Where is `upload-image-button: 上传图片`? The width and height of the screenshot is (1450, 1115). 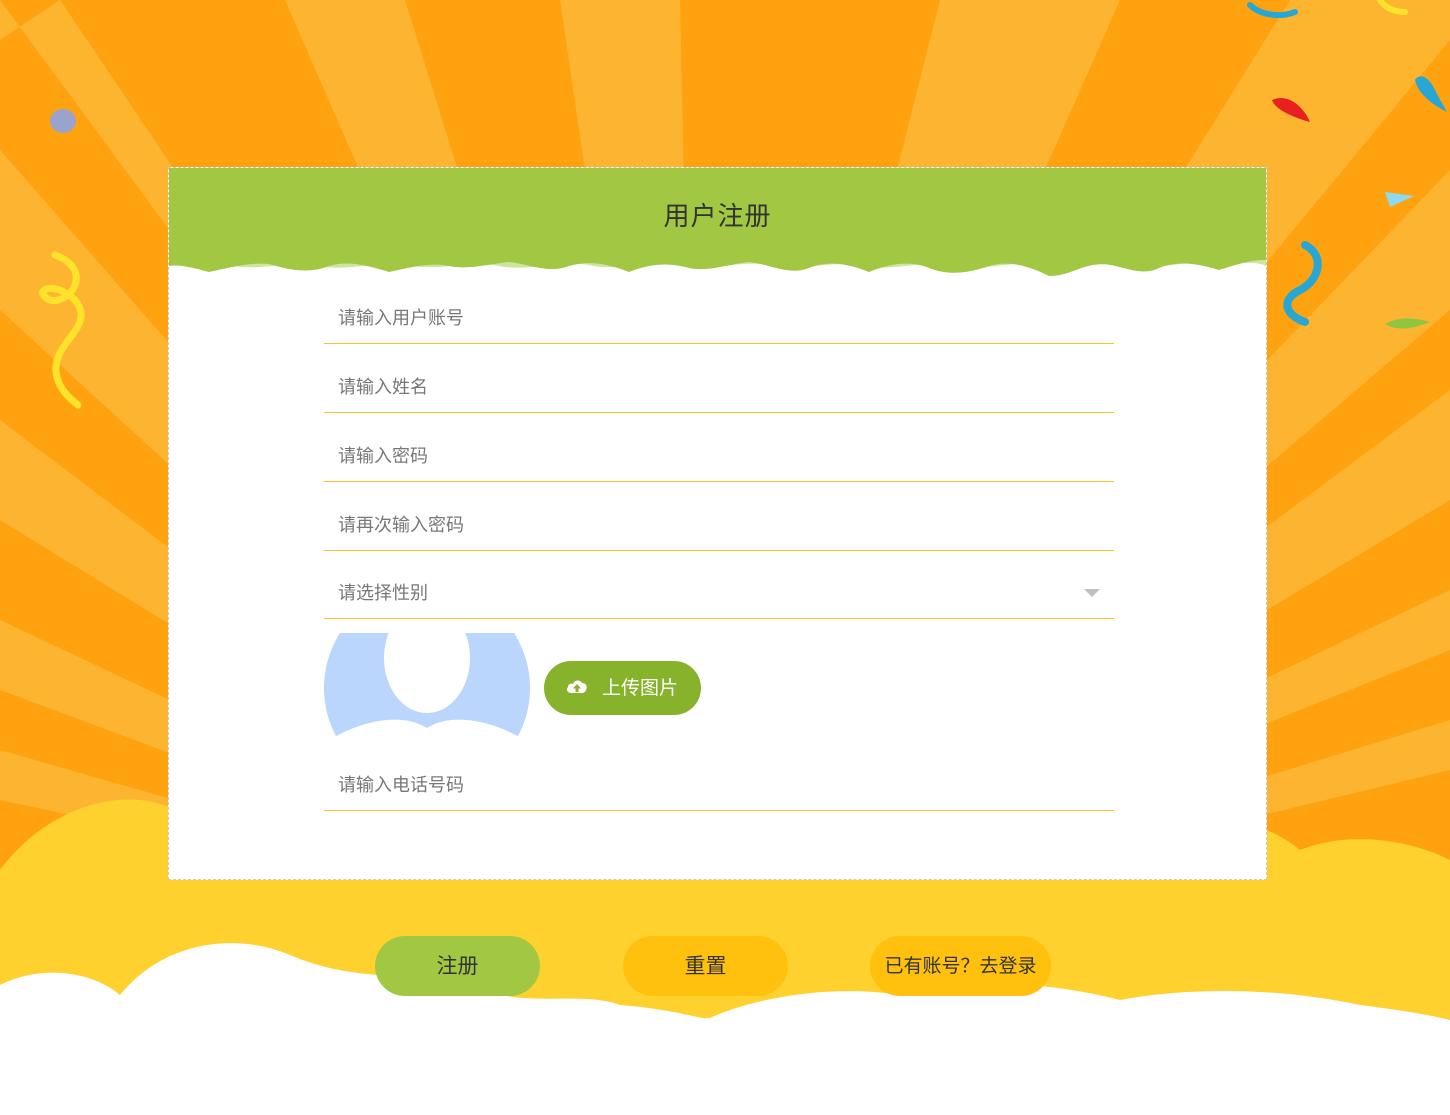 upload-image-button: 上传图片 is located at coordinates (622, 688).